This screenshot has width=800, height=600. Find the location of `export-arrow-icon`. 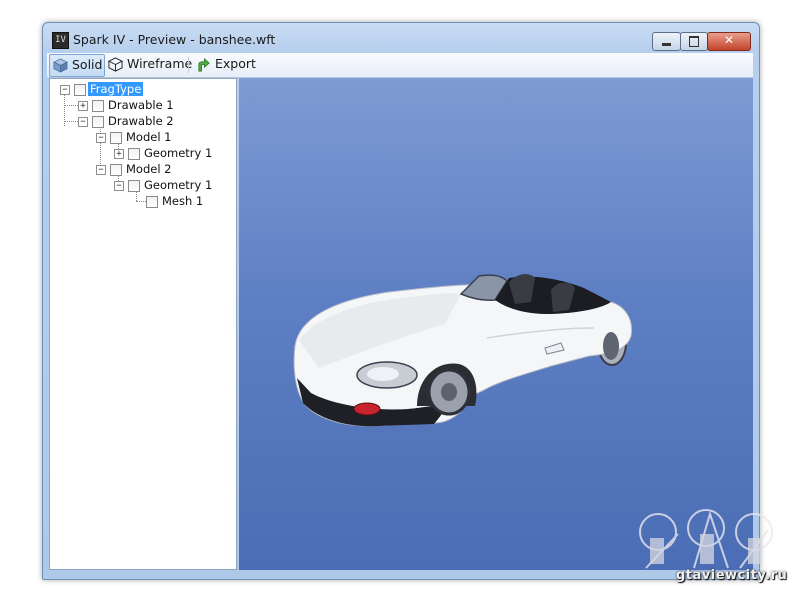

export-arrow-icon is located at coordinates (204, 65).